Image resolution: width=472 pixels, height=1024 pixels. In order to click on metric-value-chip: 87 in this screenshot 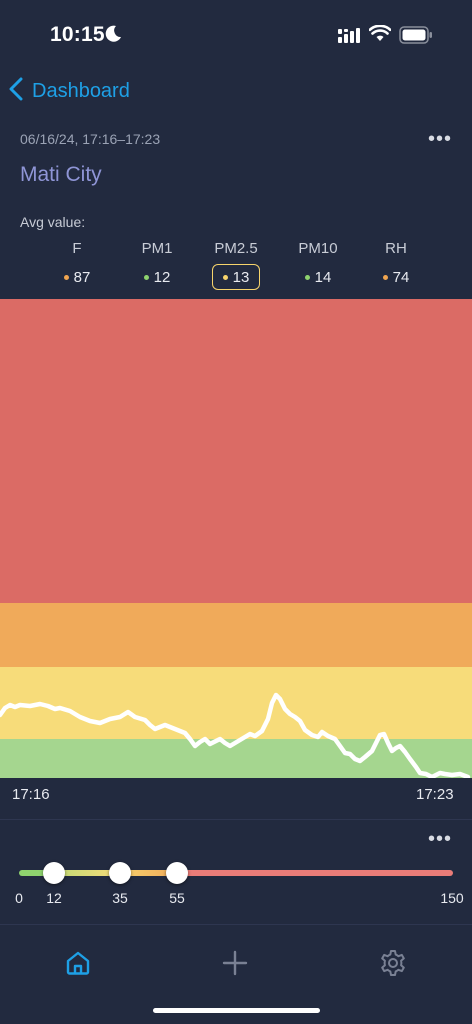, I will do `click(77, 277)`.